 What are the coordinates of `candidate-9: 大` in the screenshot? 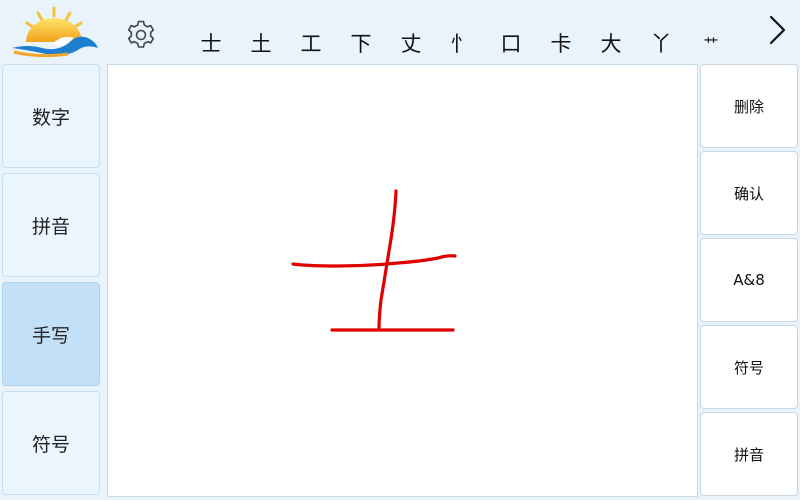 It's located at (611, 44).